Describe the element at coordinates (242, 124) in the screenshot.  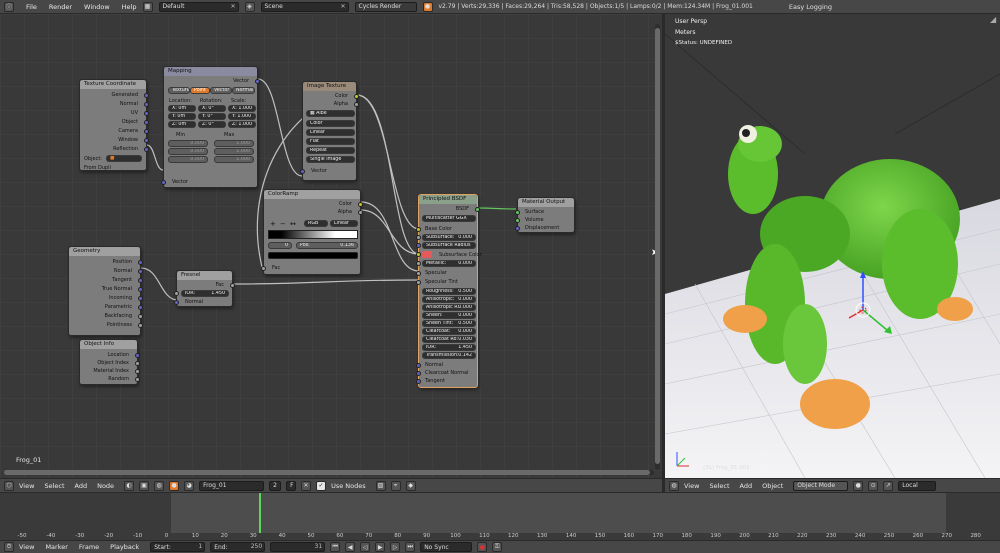
I see `scale-z-field: Z: 1.000` at that location.